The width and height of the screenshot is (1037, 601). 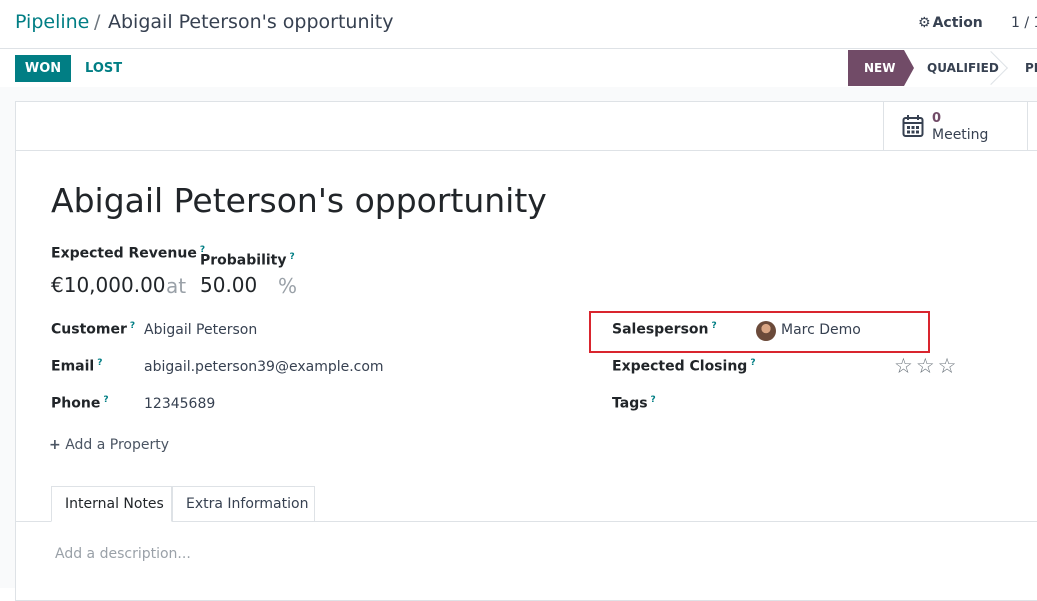 What do you see at coordinates (299, 200) in the screenshot?
I see `opportunity-title: Abigail Peterson's opportunity` at bounding box center [299, 200].